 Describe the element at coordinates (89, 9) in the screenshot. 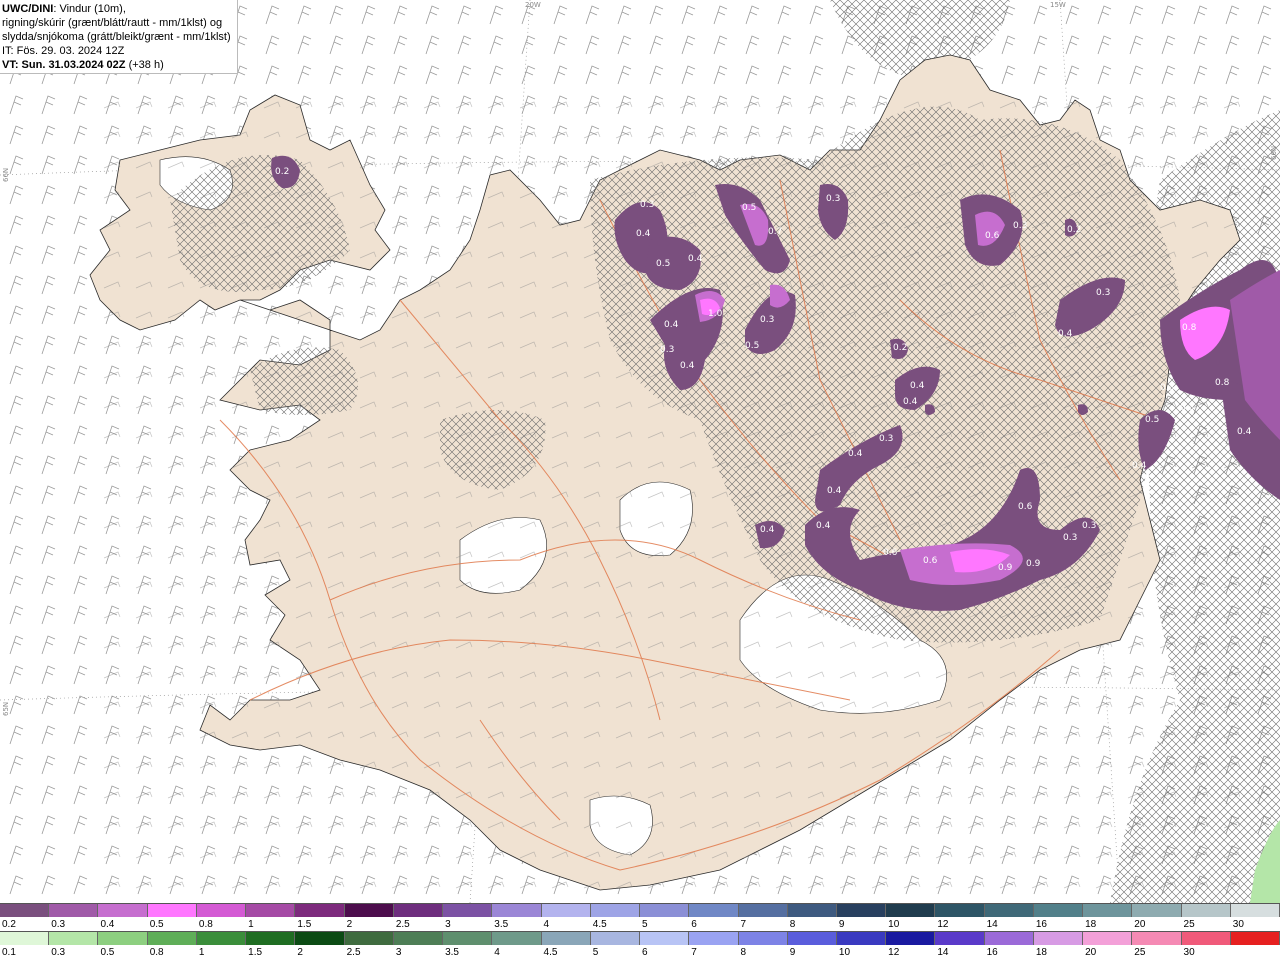

I see `description-line-1: : Vindur (10m),` at that location.